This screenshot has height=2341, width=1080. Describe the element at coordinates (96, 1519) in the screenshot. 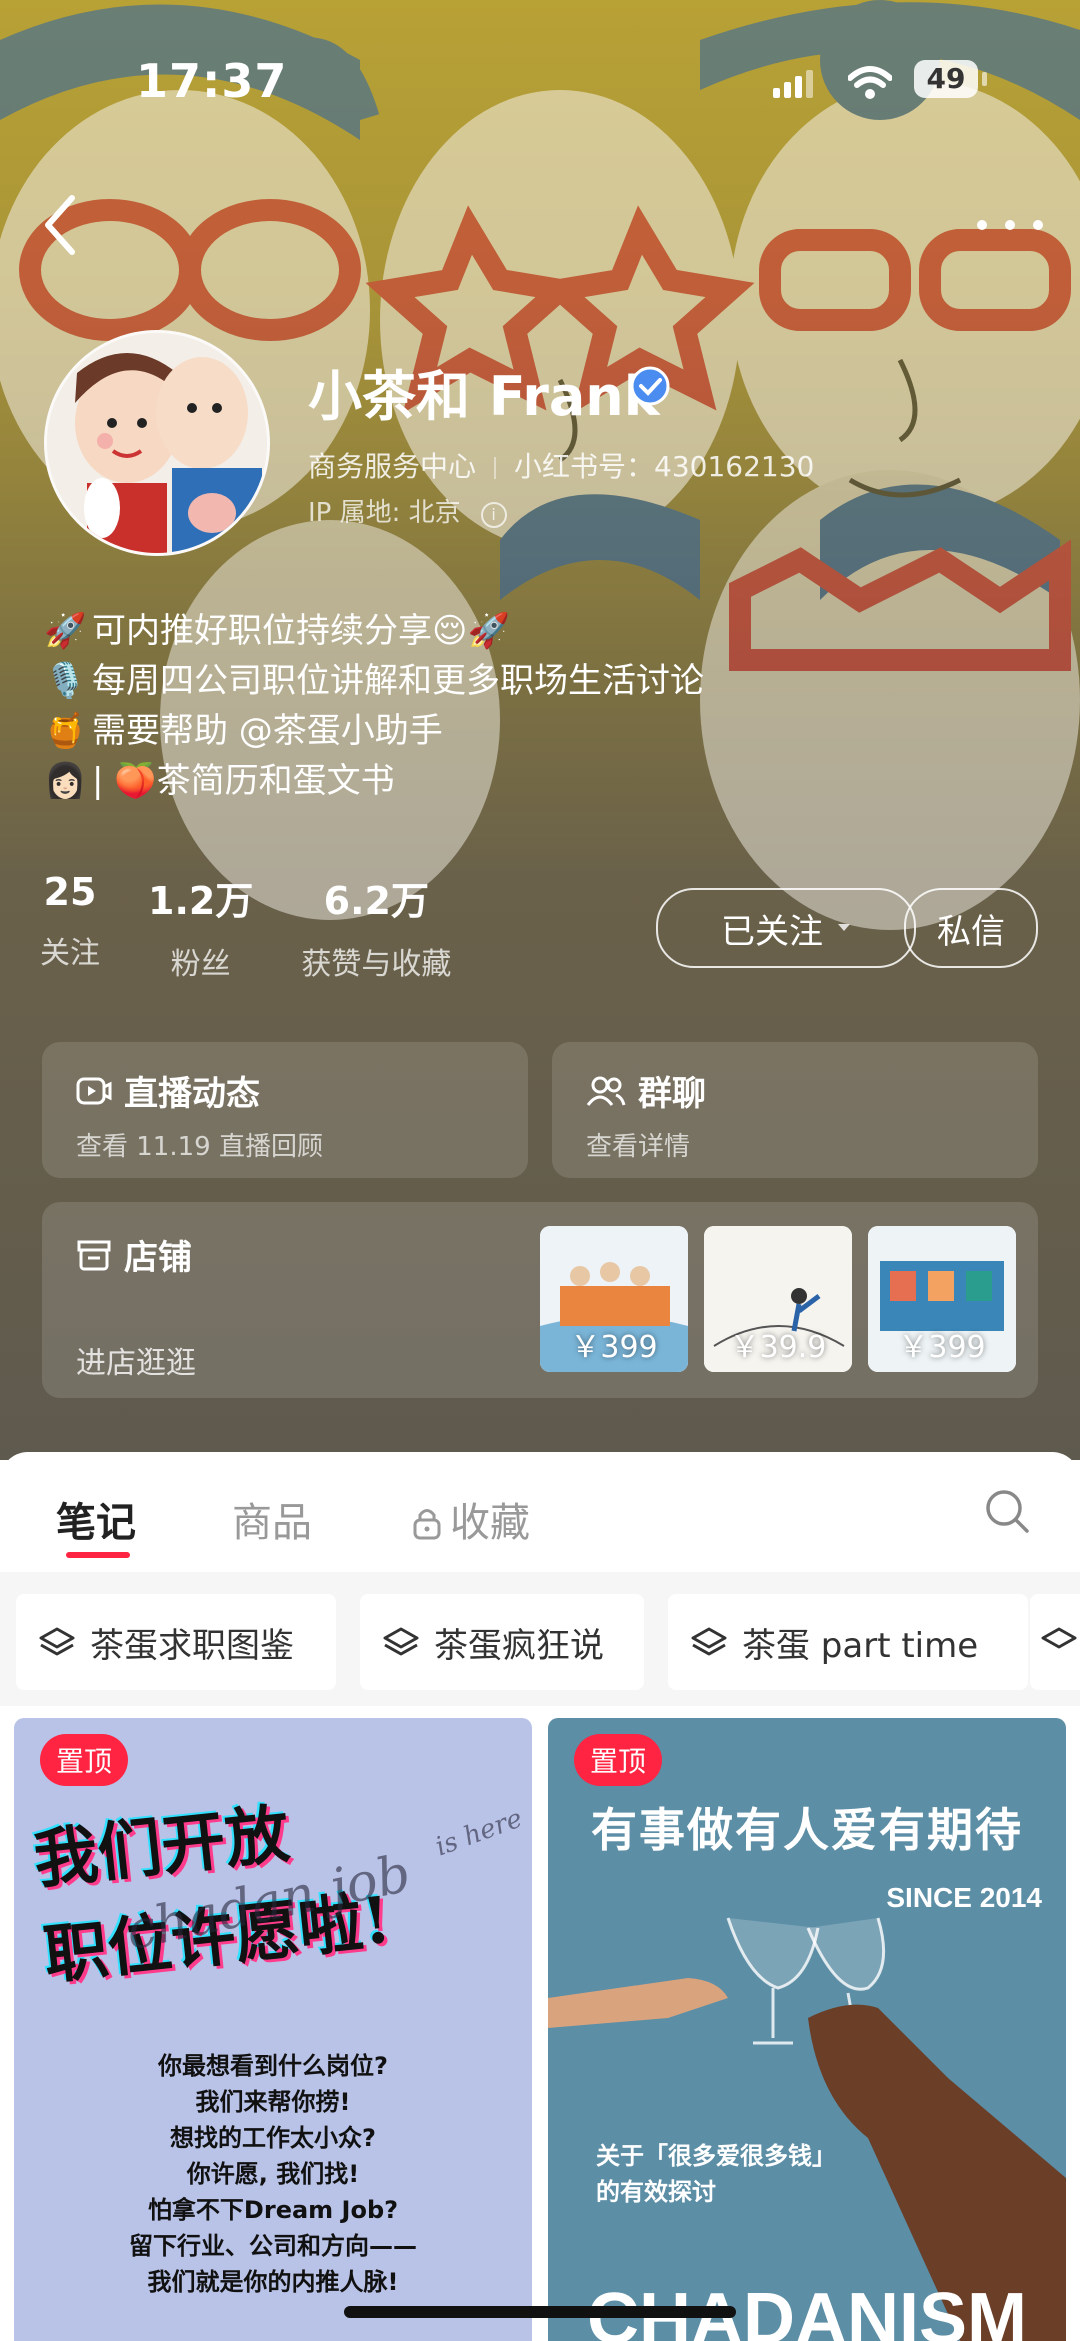

I see `tab-notes: 笔记` at that location.